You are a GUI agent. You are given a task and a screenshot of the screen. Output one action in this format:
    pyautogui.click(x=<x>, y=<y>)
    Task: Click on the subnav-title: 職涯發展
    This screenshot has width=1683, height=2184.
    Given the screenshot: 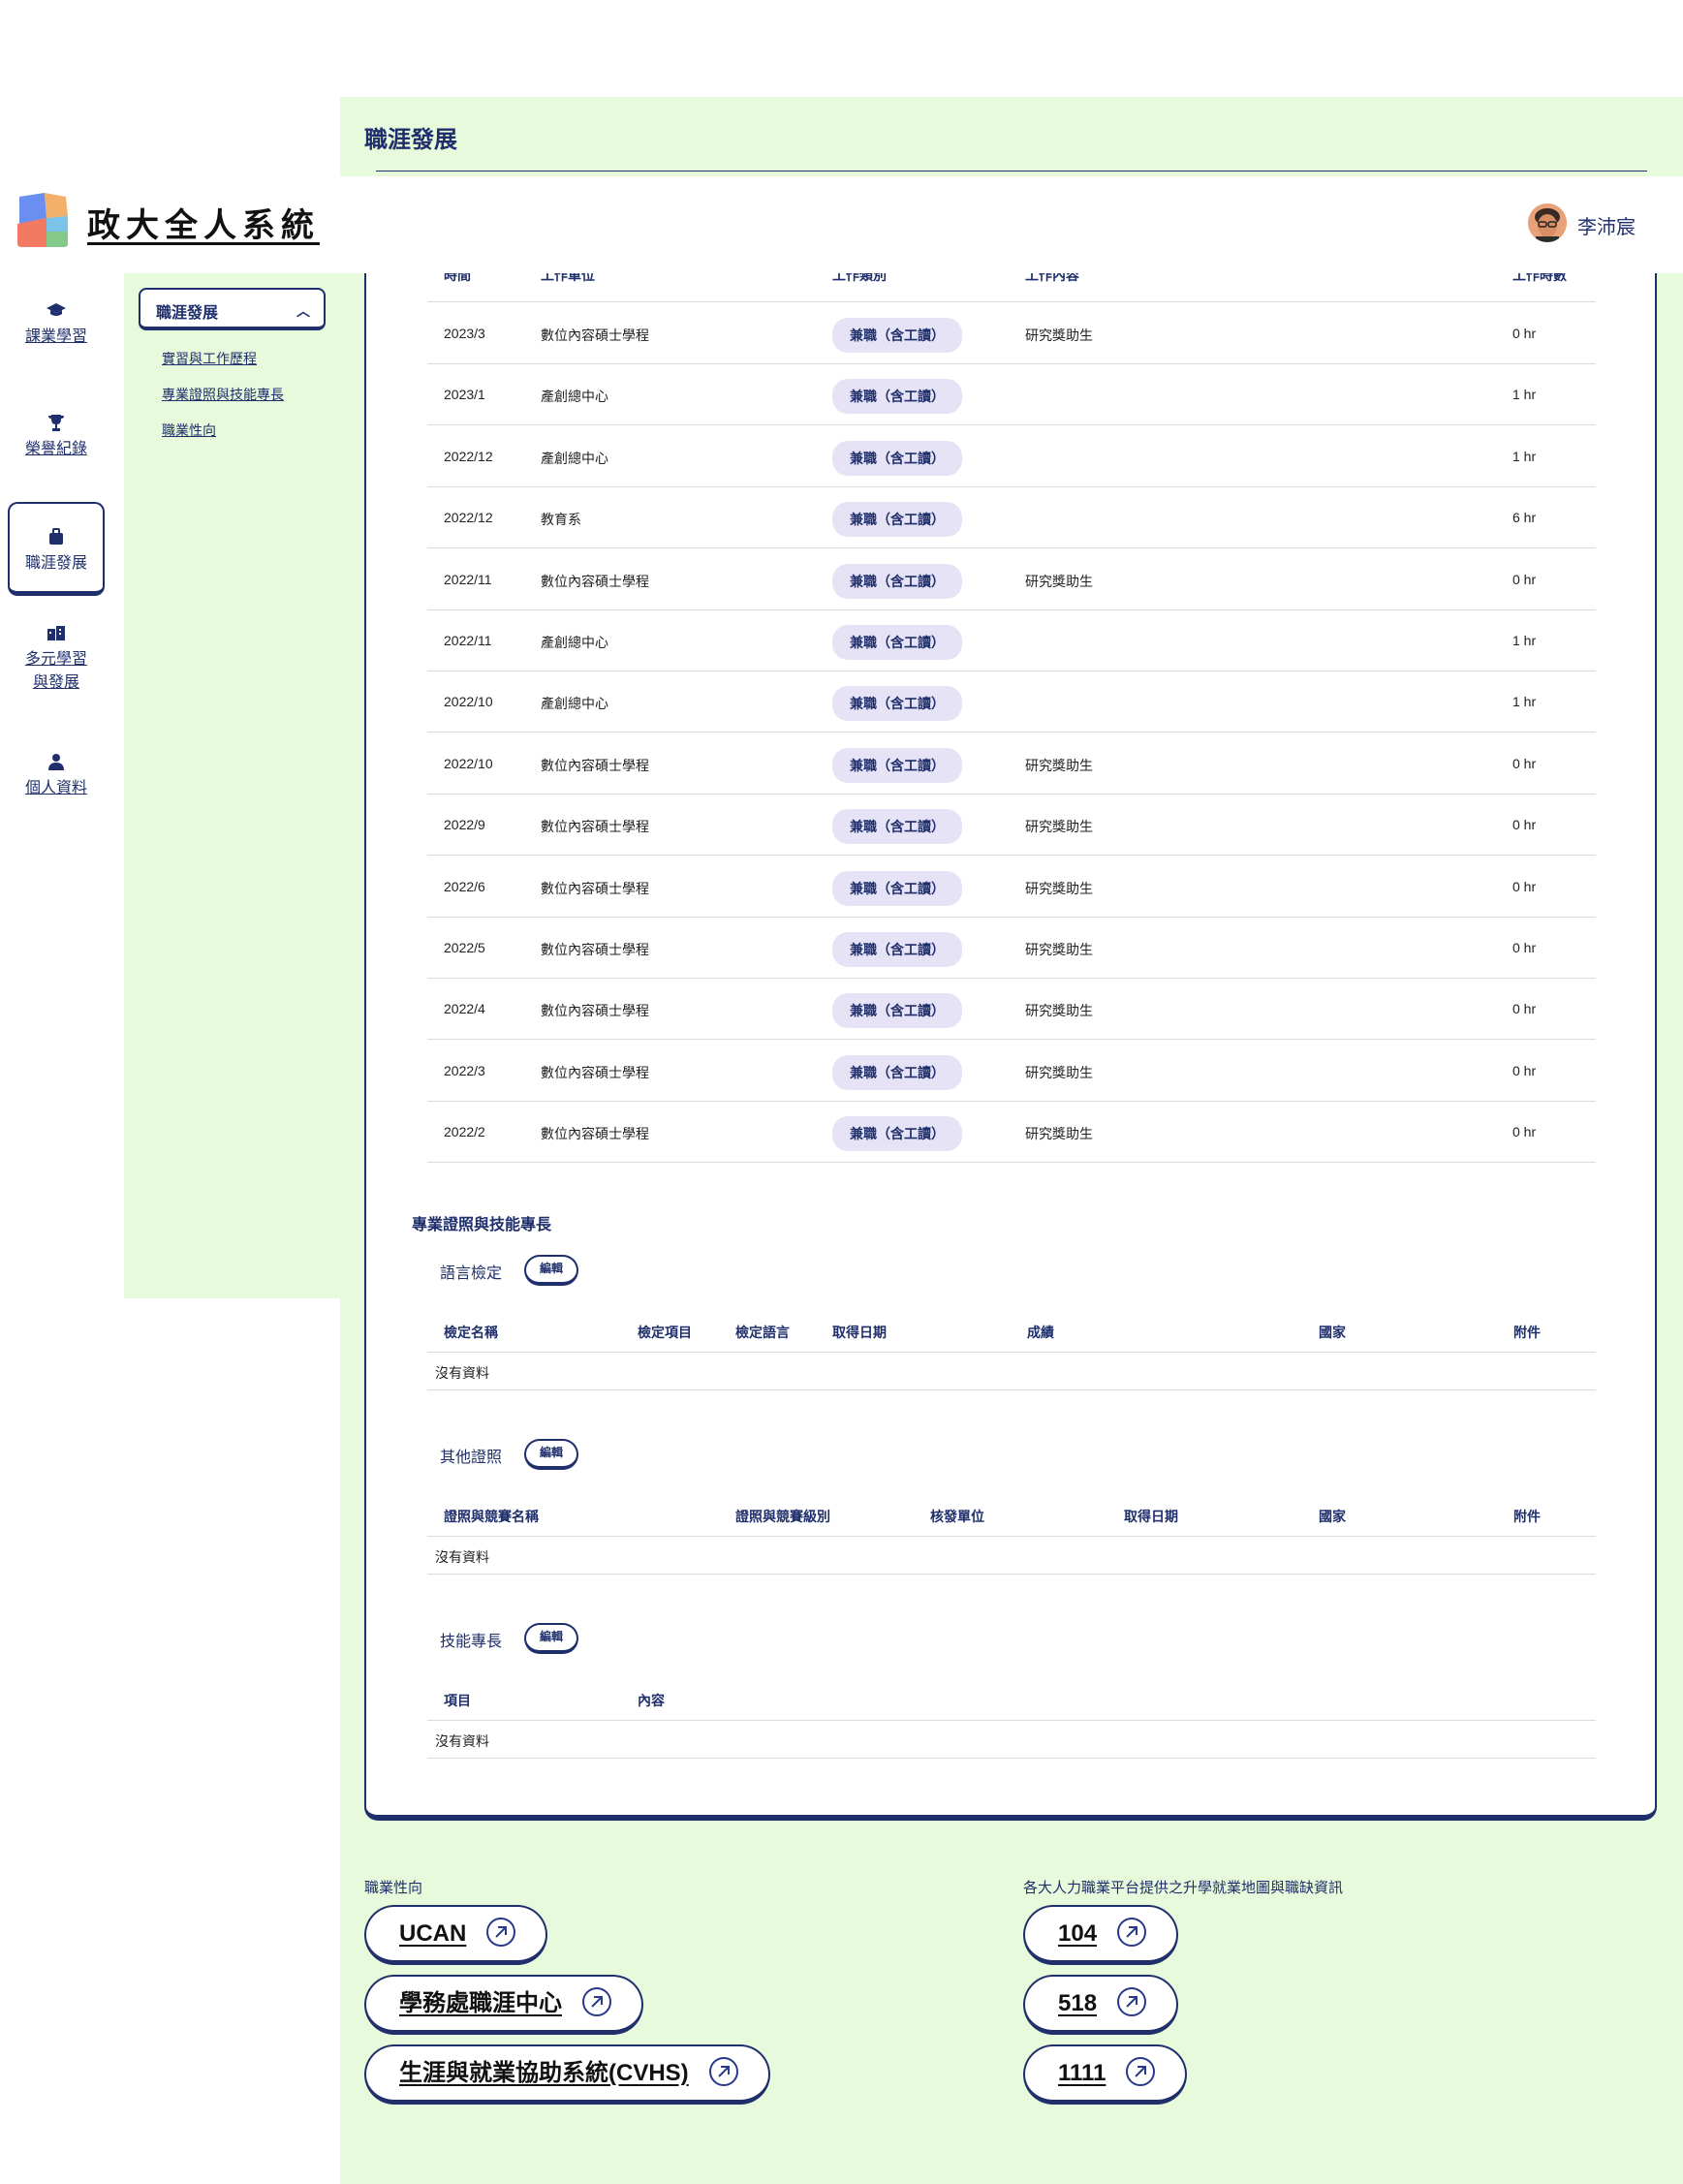 What is the action you would take?
    pyautogui.click(x=187, y=314)
    